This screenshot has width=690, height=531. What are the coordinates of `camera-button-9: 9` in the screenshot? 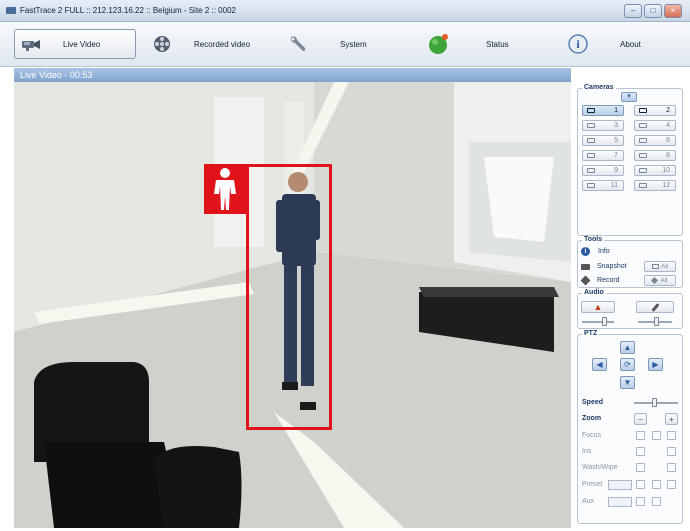 It's located at (603, 170).